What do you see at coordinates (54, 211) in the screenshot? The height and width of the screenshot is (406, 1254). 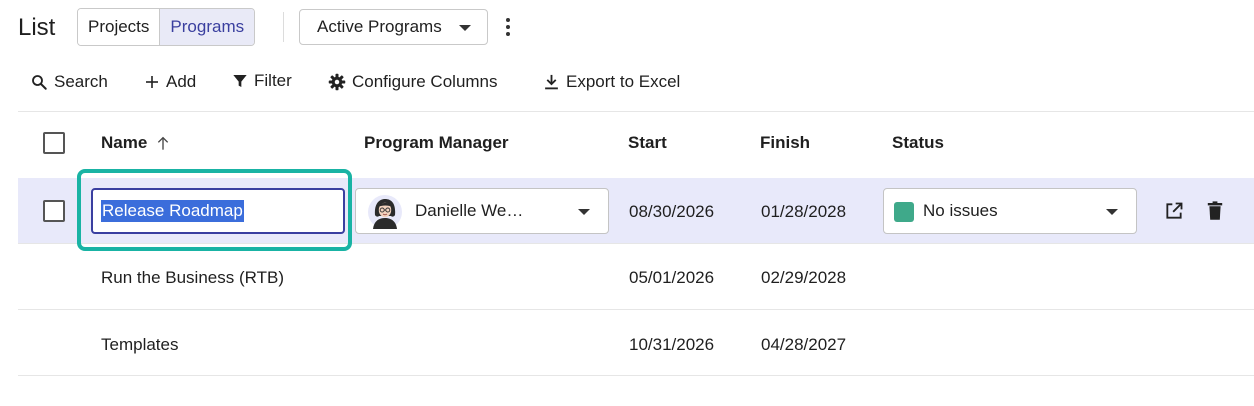 I see `row-checkbox` at bounding box center [54, 211].